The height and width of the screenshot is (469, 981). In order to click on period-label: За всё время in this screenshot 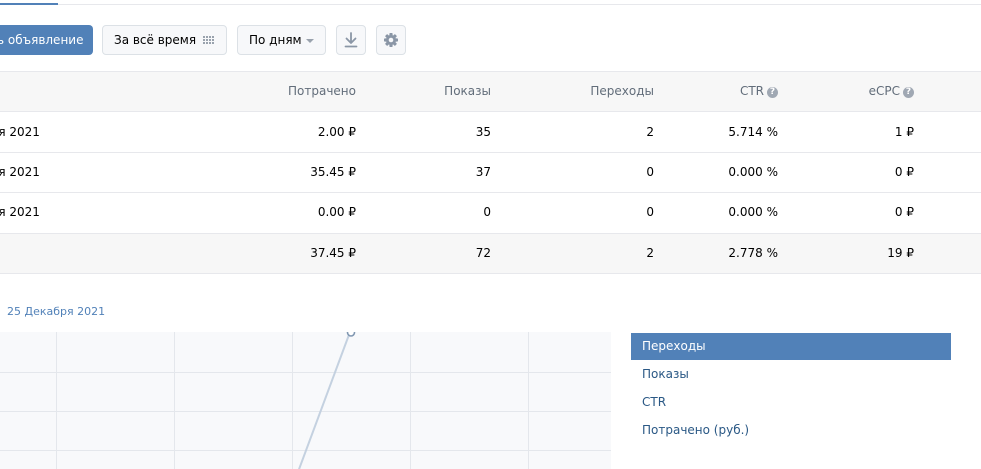, I will do `click(155, 40)`.